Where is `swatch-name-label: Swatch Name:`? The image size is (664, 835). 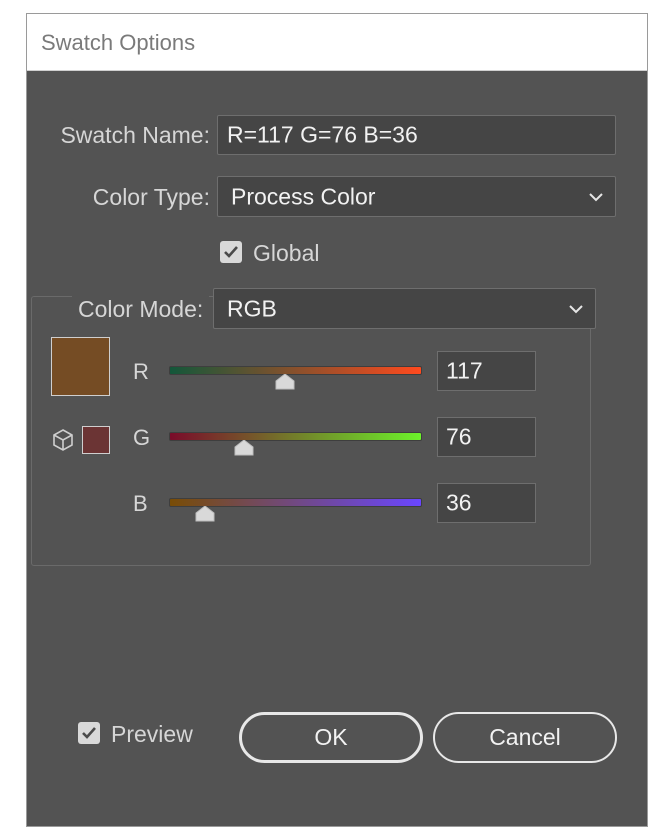 swatch-name-label: Swatch Name: is located at coordinates (135, 135).